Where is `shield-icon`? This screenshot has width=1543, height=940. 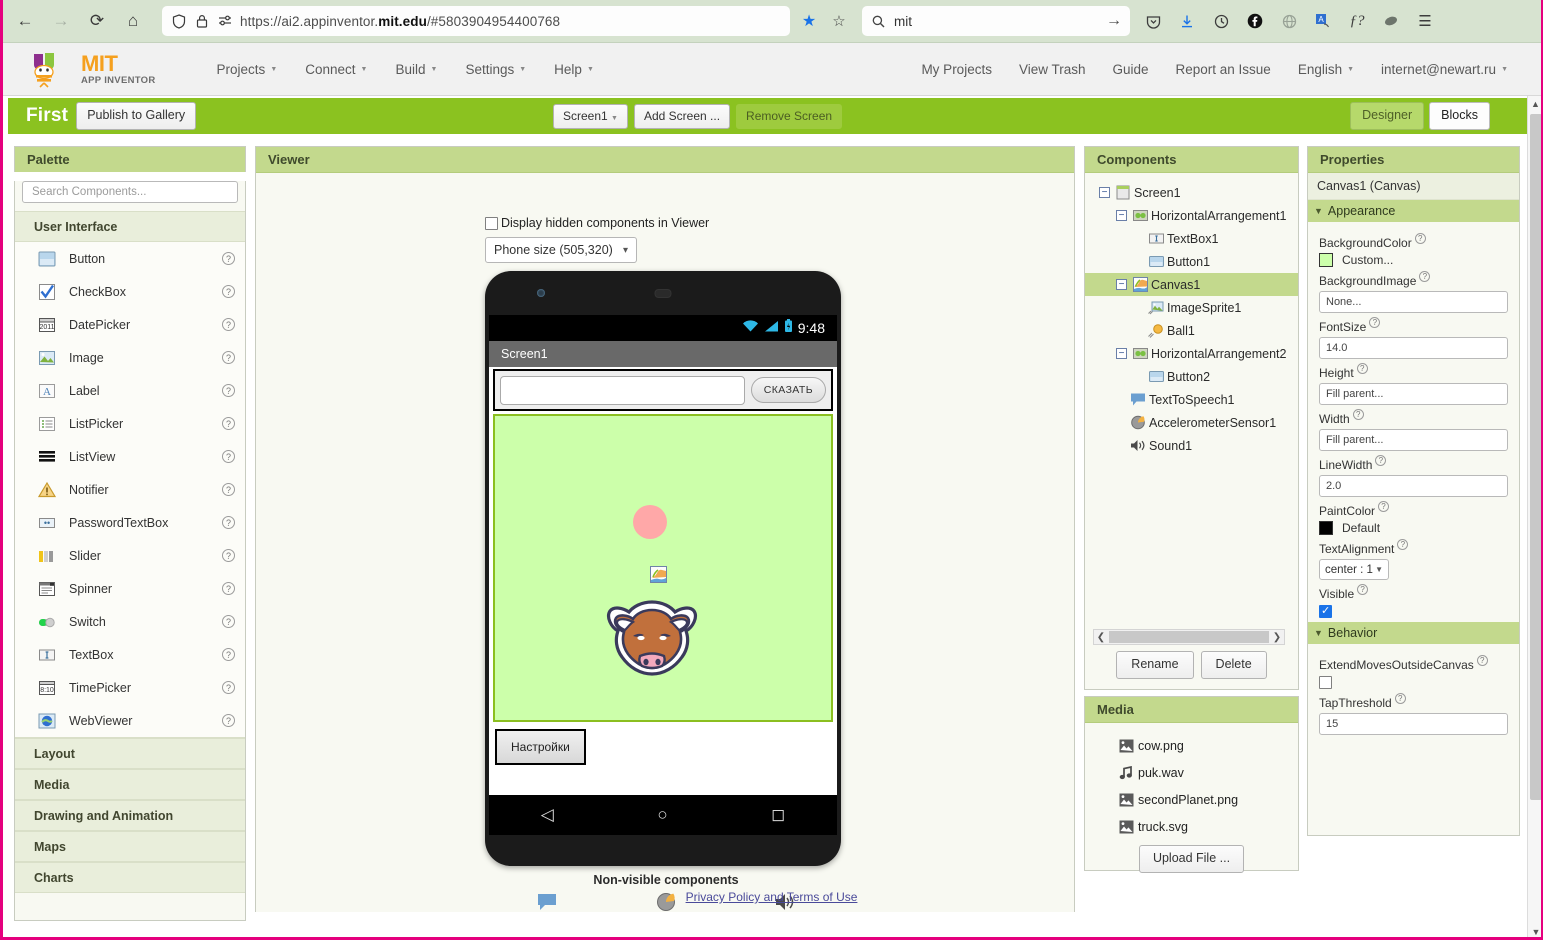
shield-icon is located at coordinates (179, 21).